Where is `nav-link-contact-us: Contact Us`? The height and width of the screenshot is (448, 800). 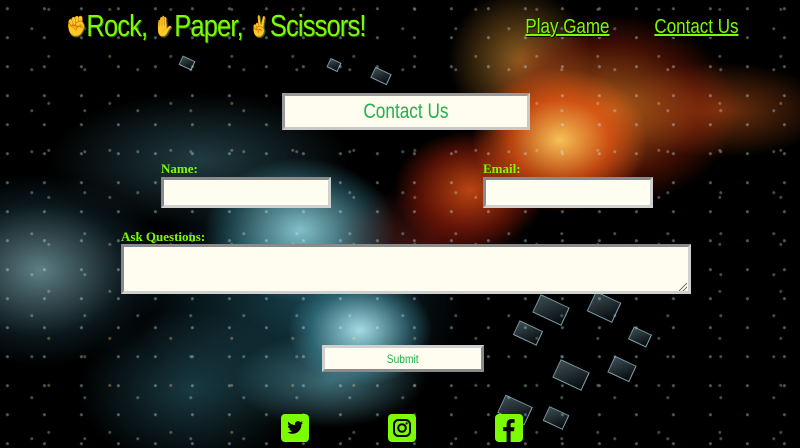 nav-link-contact-us: Contact Us is located at coordinates (696, 27).